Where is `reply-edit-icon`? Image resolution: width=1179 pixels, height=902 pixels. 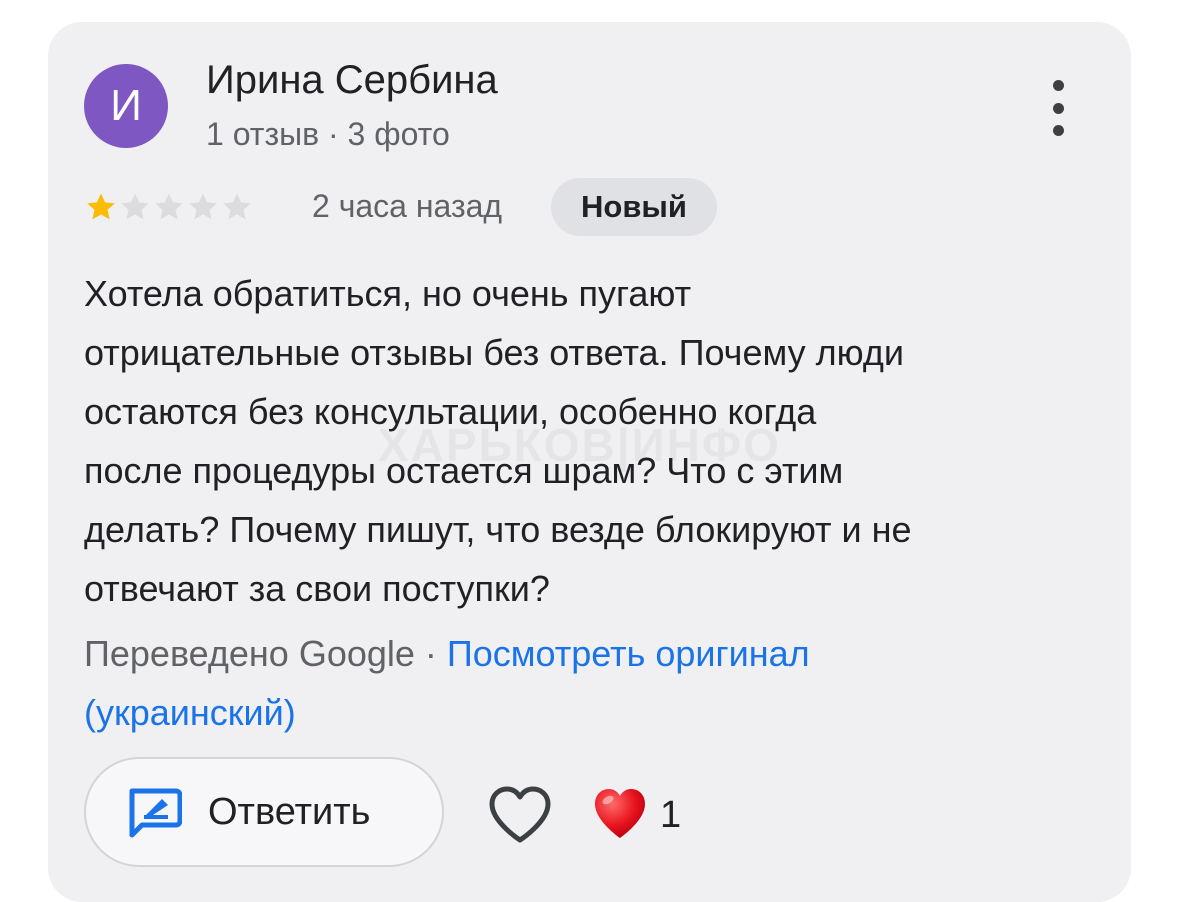 reply-edit-icon is located at coordinates (155, 813).